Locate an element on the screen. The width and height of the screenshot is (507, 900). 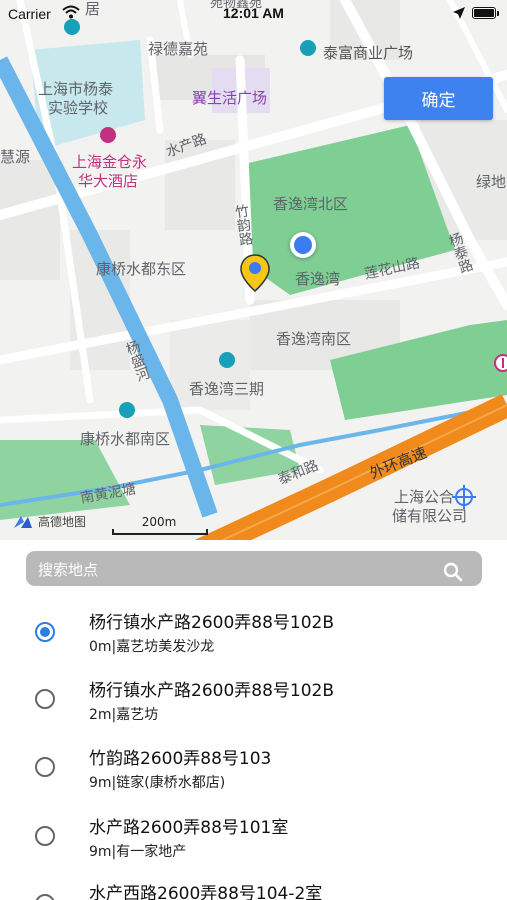
result-subtitle: 2m|嘉艺坊 is located at coordinates (124, 715).